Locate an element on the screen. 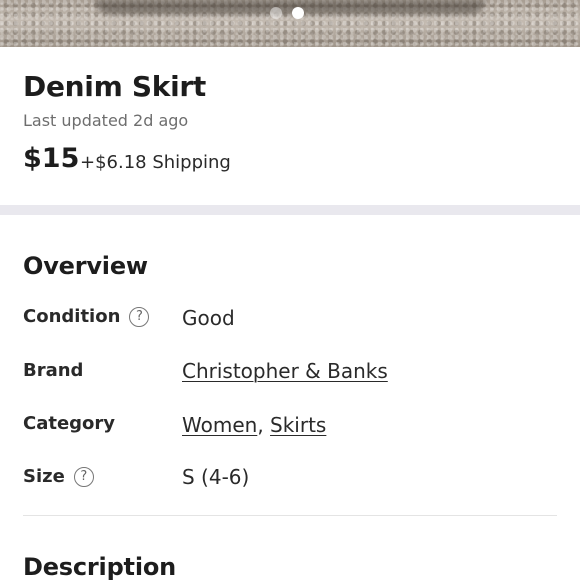 The width and height of the screenshot is (580, 580). overview-divider is located at coordinates (290, 515).